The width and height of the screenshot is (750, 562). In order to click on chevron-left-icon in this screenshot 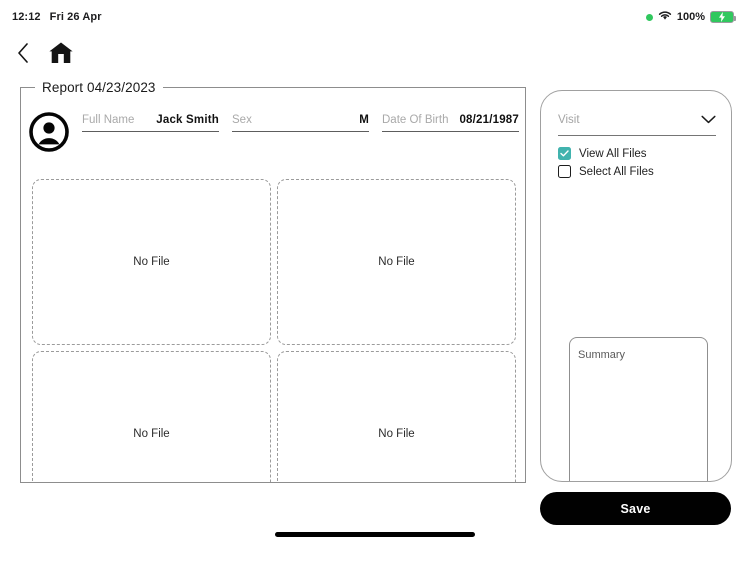, I will do `click(23, 54)`.